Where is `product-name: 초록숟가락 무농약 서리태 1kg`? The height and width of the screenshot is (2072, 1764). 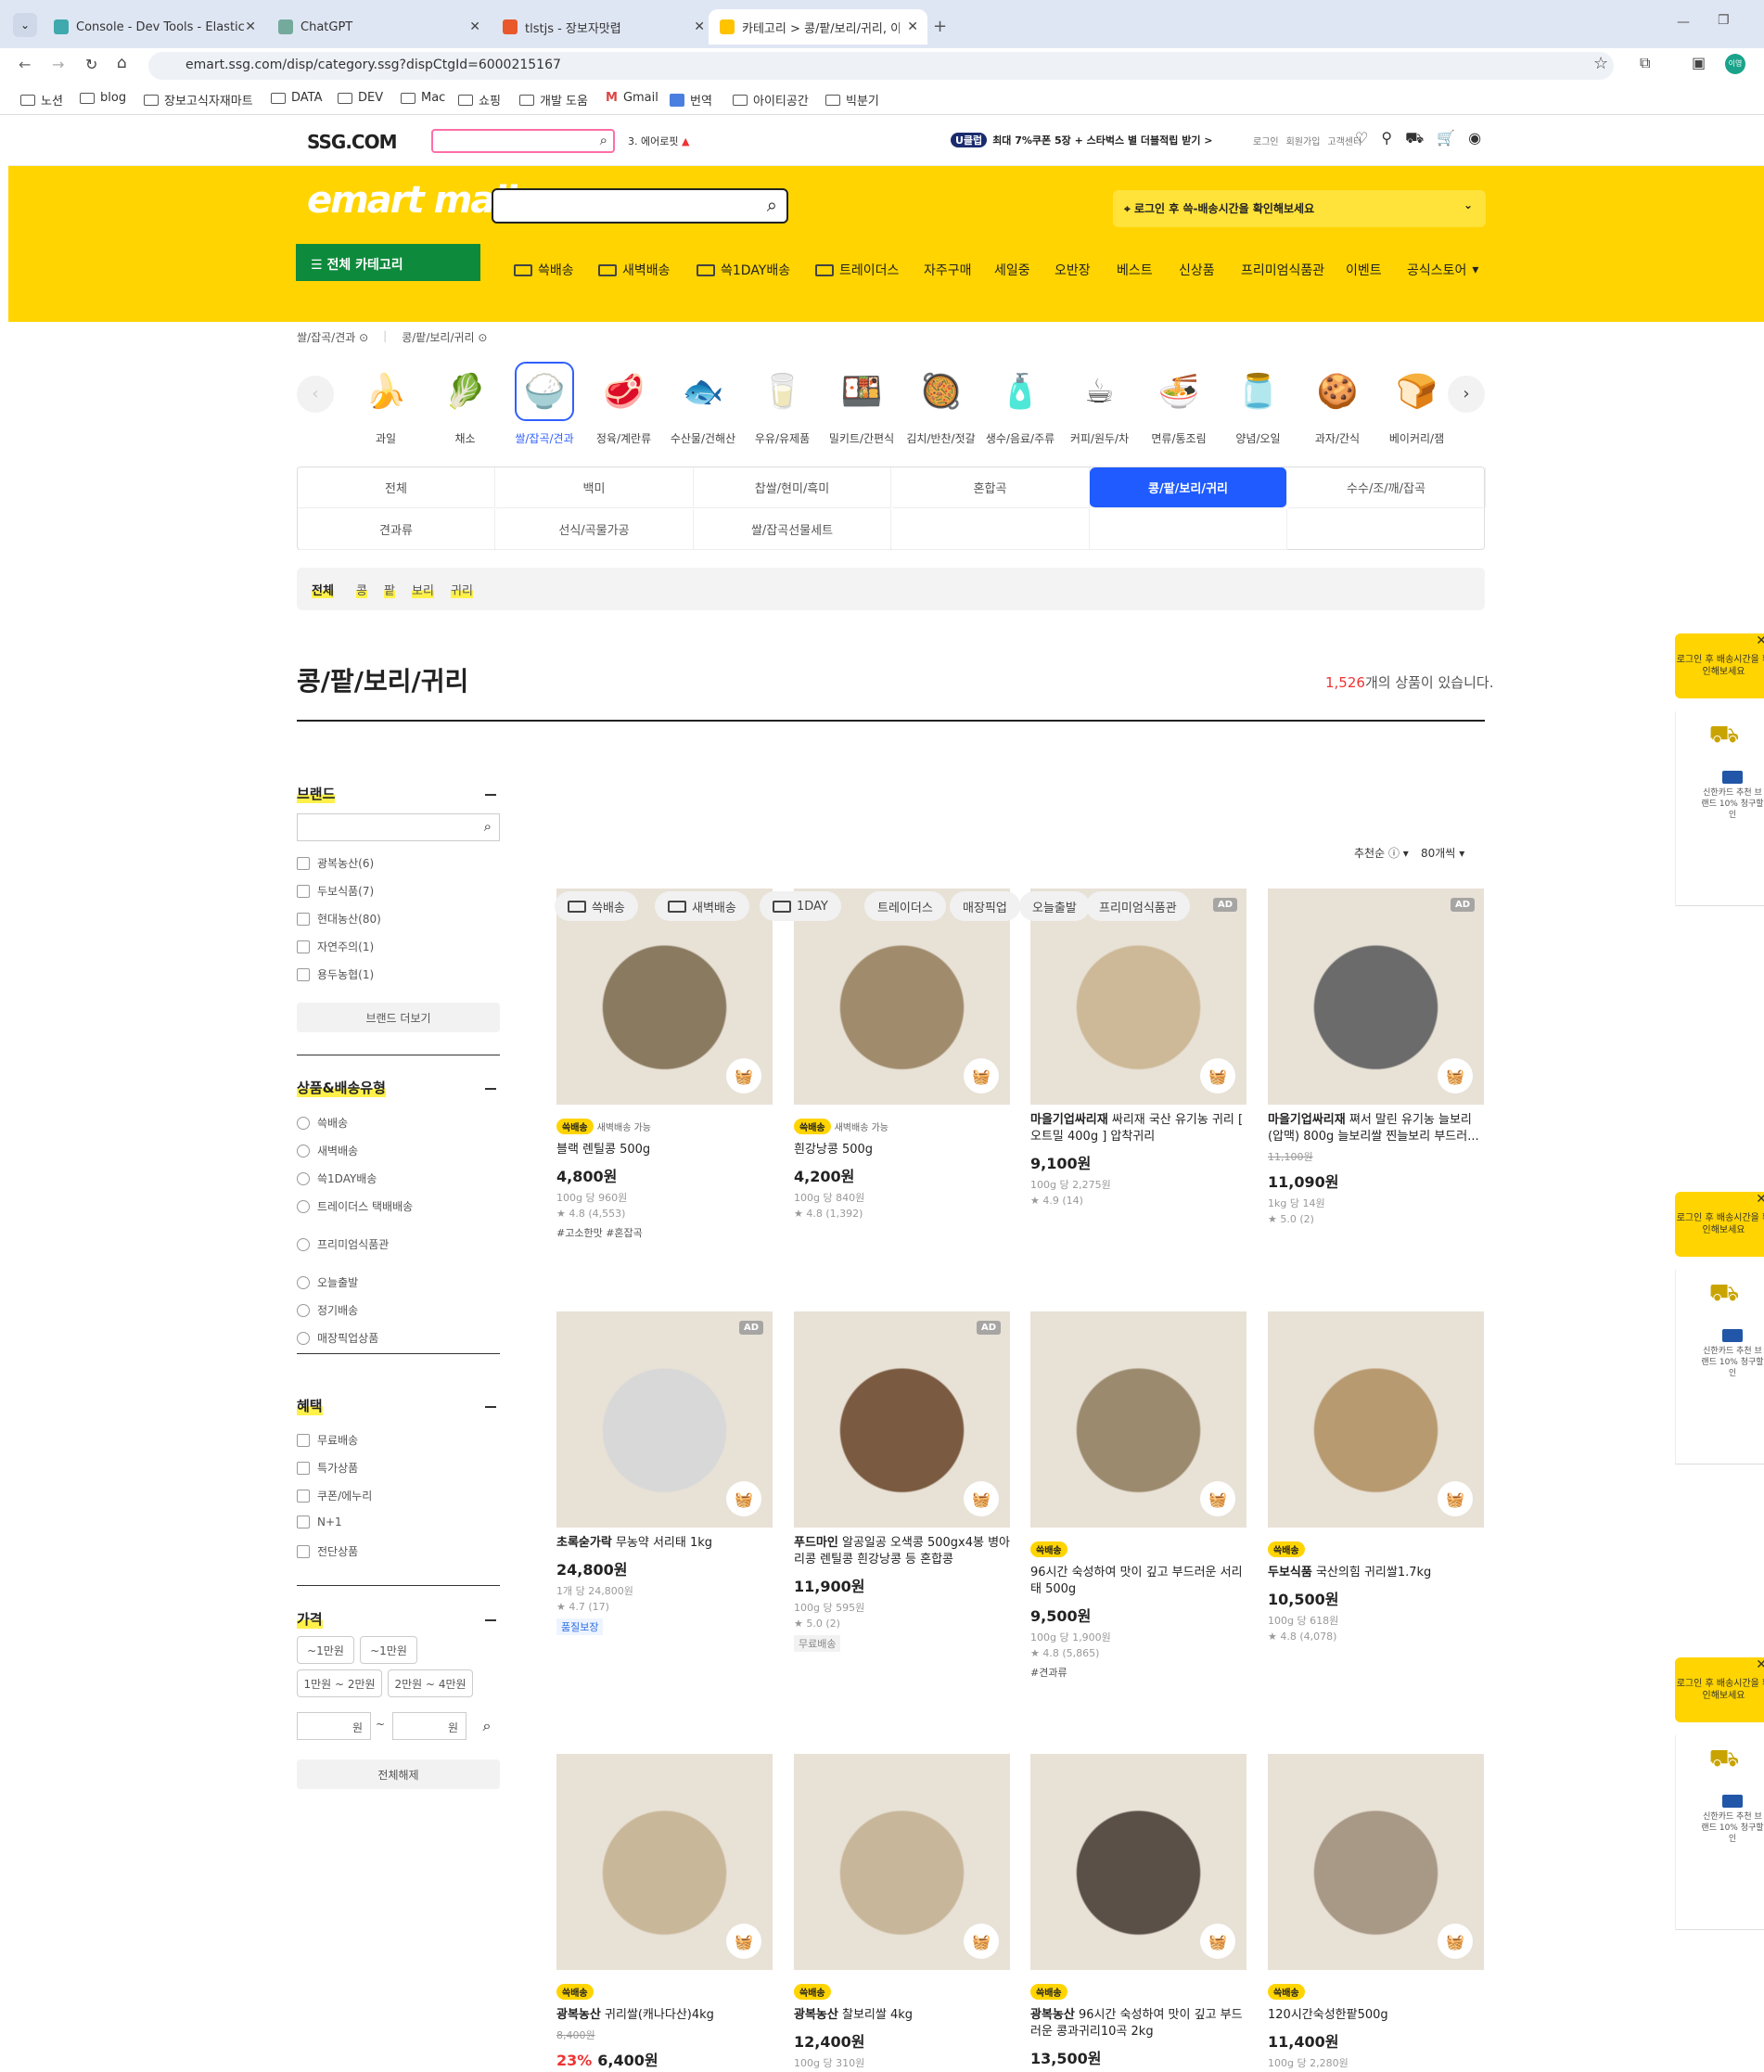
product-name: 초록숟가락 무농약 서리태 1kg is located at coordinates (664, 1544).